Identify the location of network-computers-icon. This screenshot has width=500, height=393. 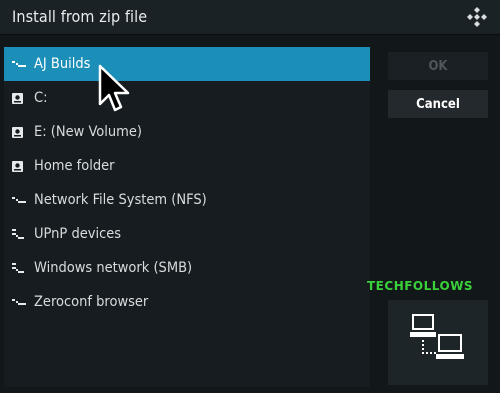
(437, 336).